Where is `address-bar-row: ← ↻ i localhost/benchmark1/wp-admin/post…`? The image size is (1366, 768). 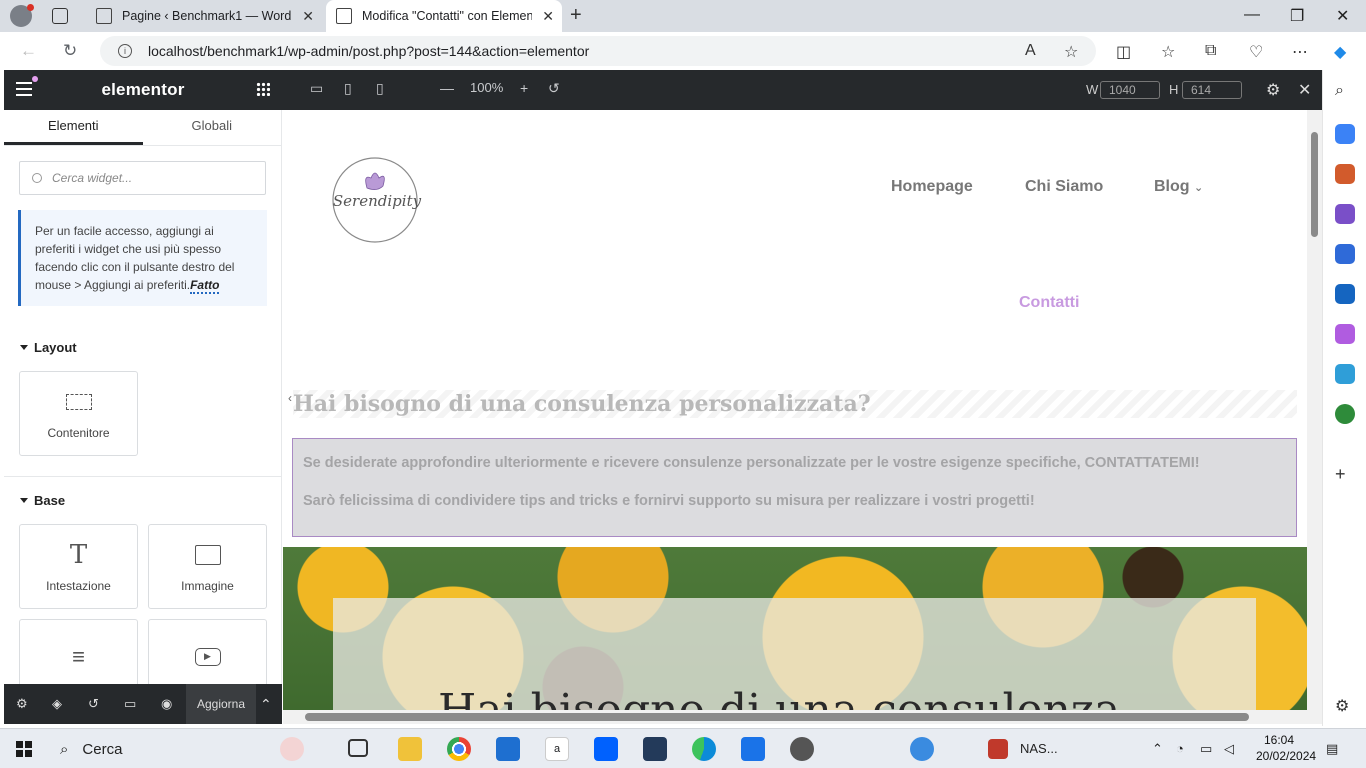 address-bar-row: ← ↻ i localhost/benchmark1/wp-admin/post… is located at coordinates (683, 51).